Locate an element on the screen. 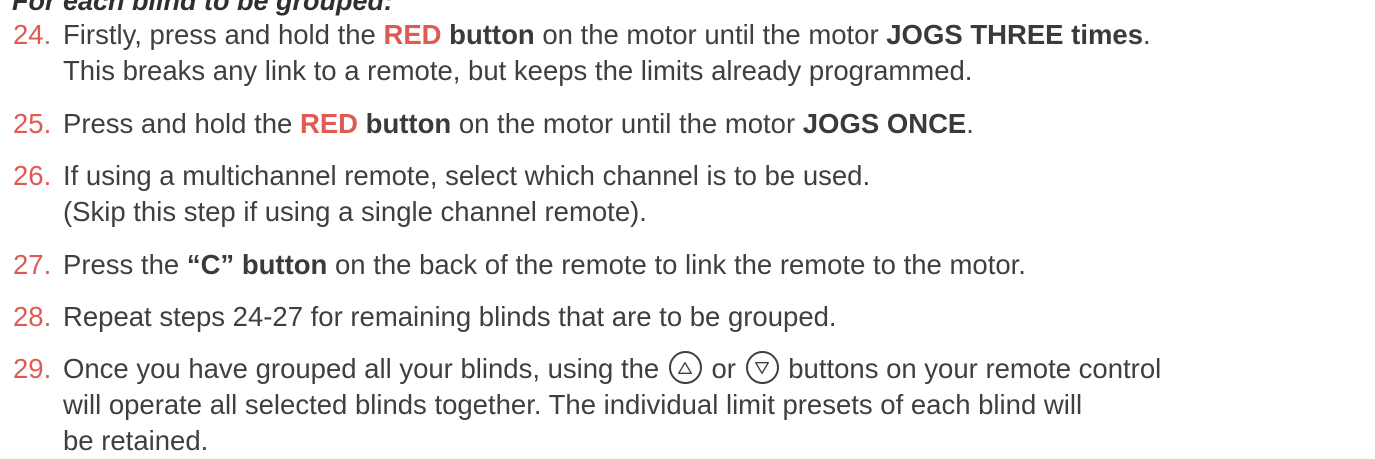 The image size is (1375, 459). step-line: be retained. is located at coordinates (136, 441).